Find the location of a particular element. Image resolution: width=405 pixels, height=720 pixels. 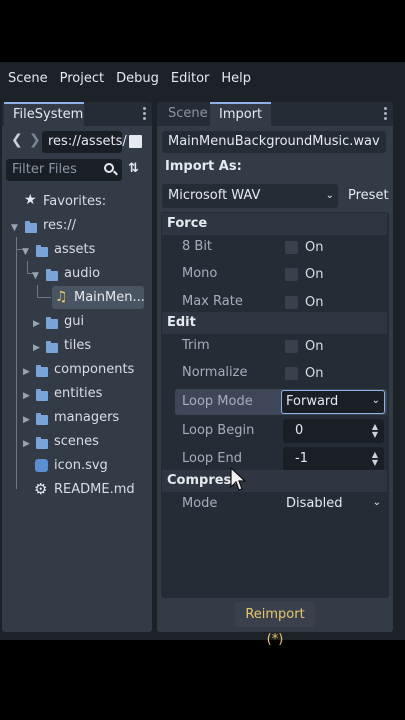

entities-expand-arrow: ▶ is located at coordinates (26, 396).